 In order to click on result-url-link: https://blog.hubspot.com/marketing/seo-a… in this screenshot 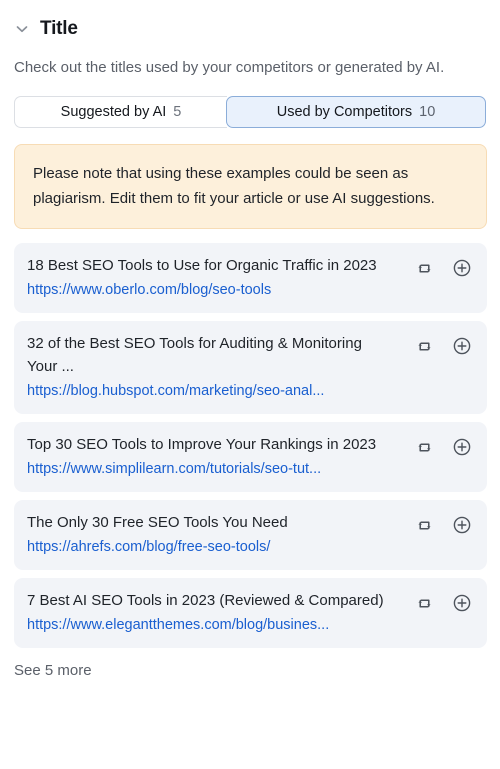, I will do `click(213, 391)`.